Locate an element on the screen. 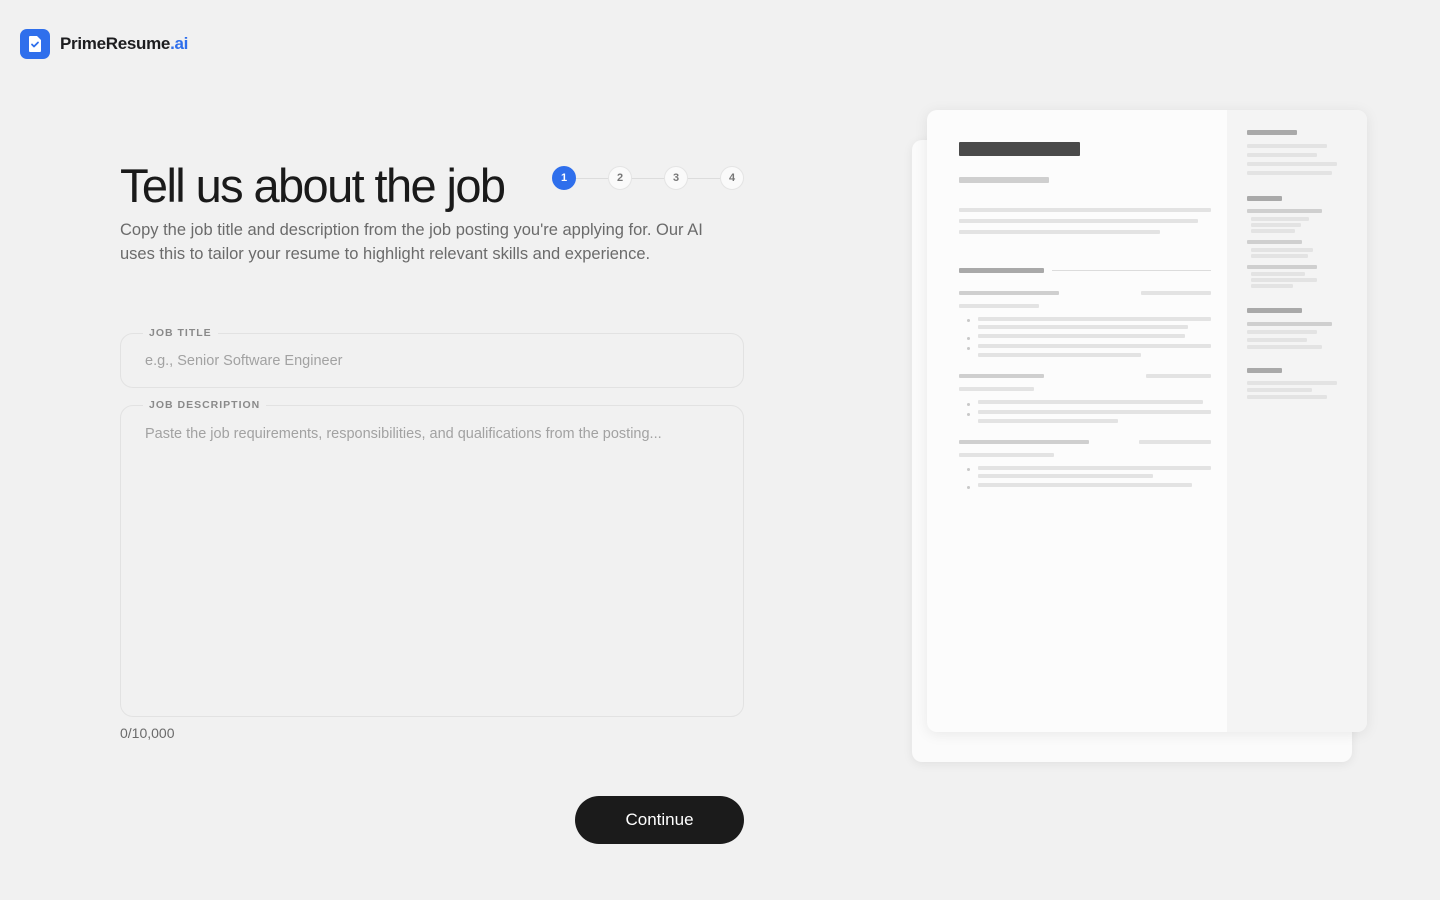  resume-headline-placeholder is located at coordinates (1004, 180).